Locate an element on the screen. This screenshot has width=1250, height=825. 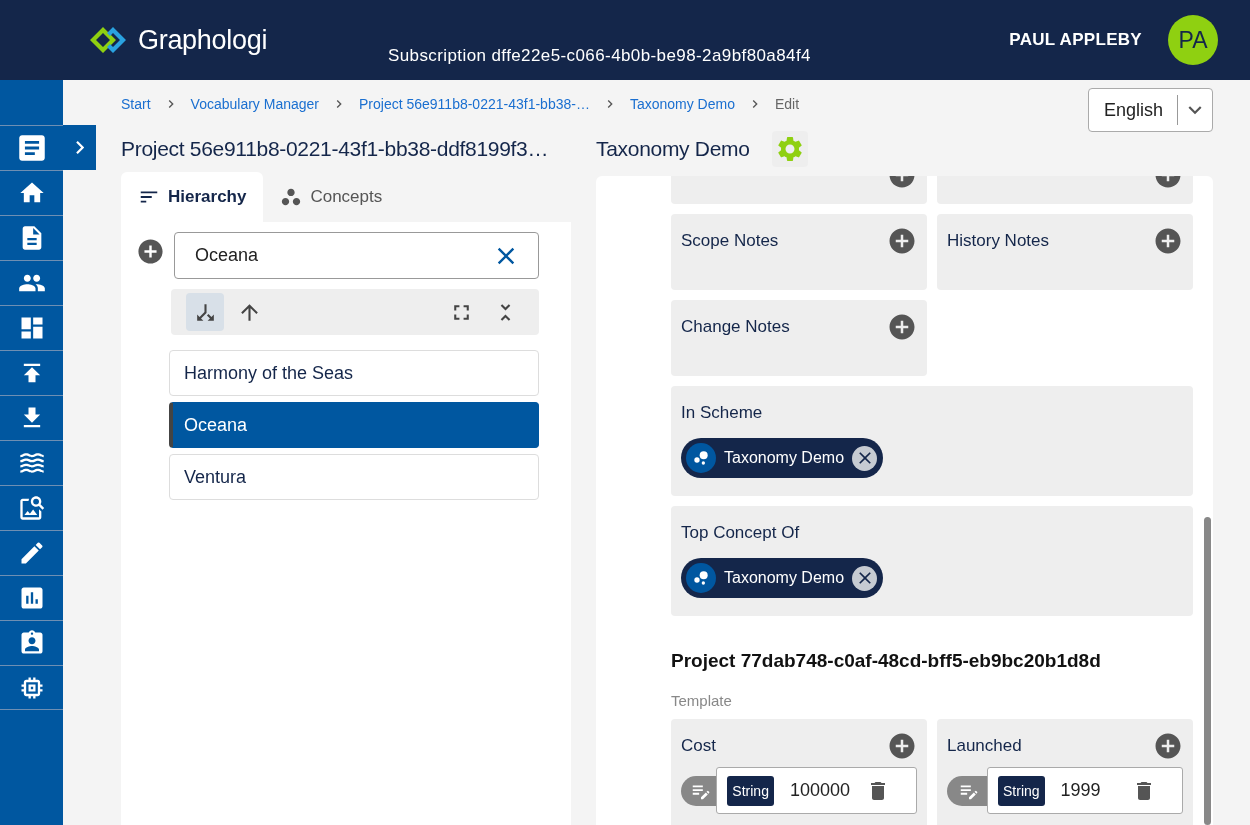
breadcrumb-current: Edit is located at coordinates (787, 104).